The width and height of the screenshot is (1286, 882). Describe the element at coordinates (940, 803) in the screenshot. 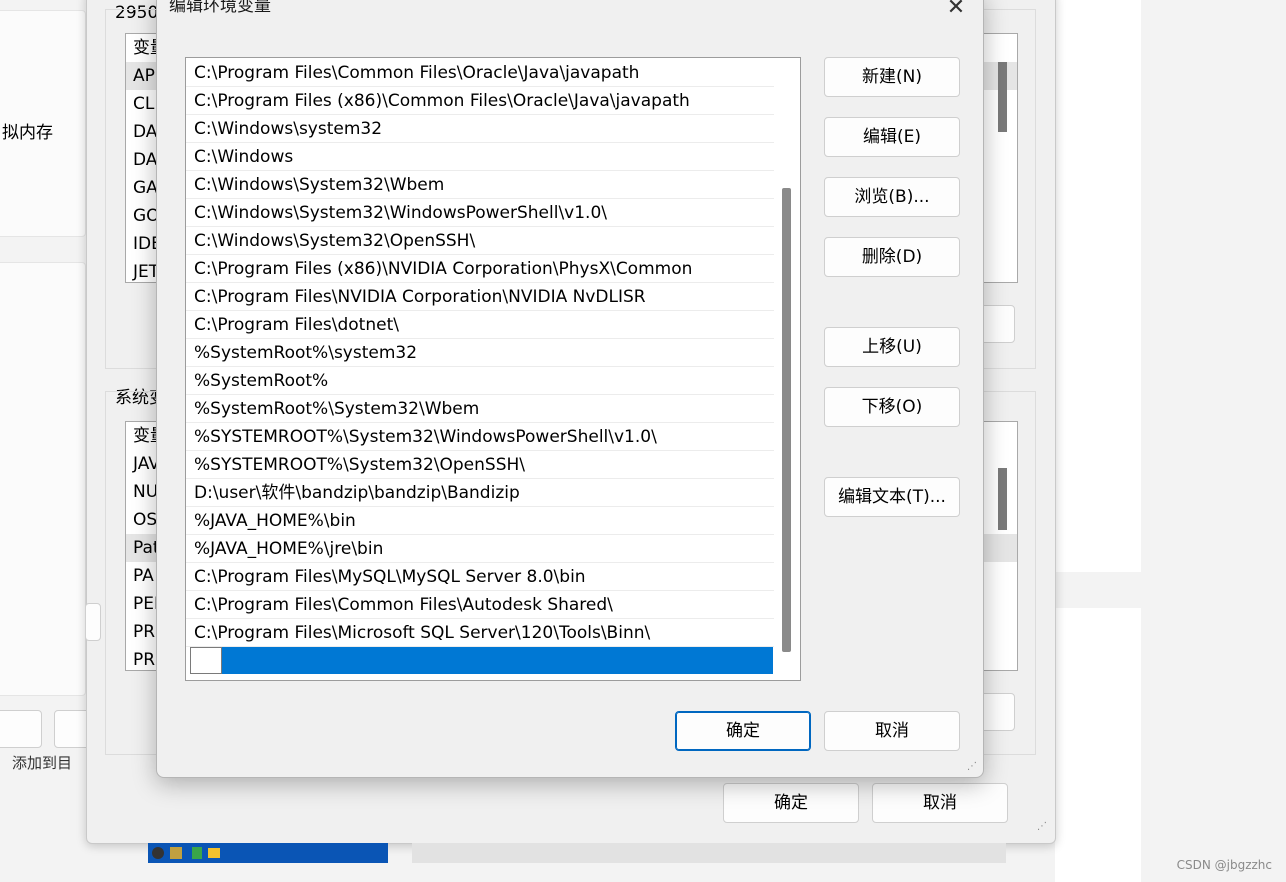

I see `outer-cancel-button: 取消` at that location.